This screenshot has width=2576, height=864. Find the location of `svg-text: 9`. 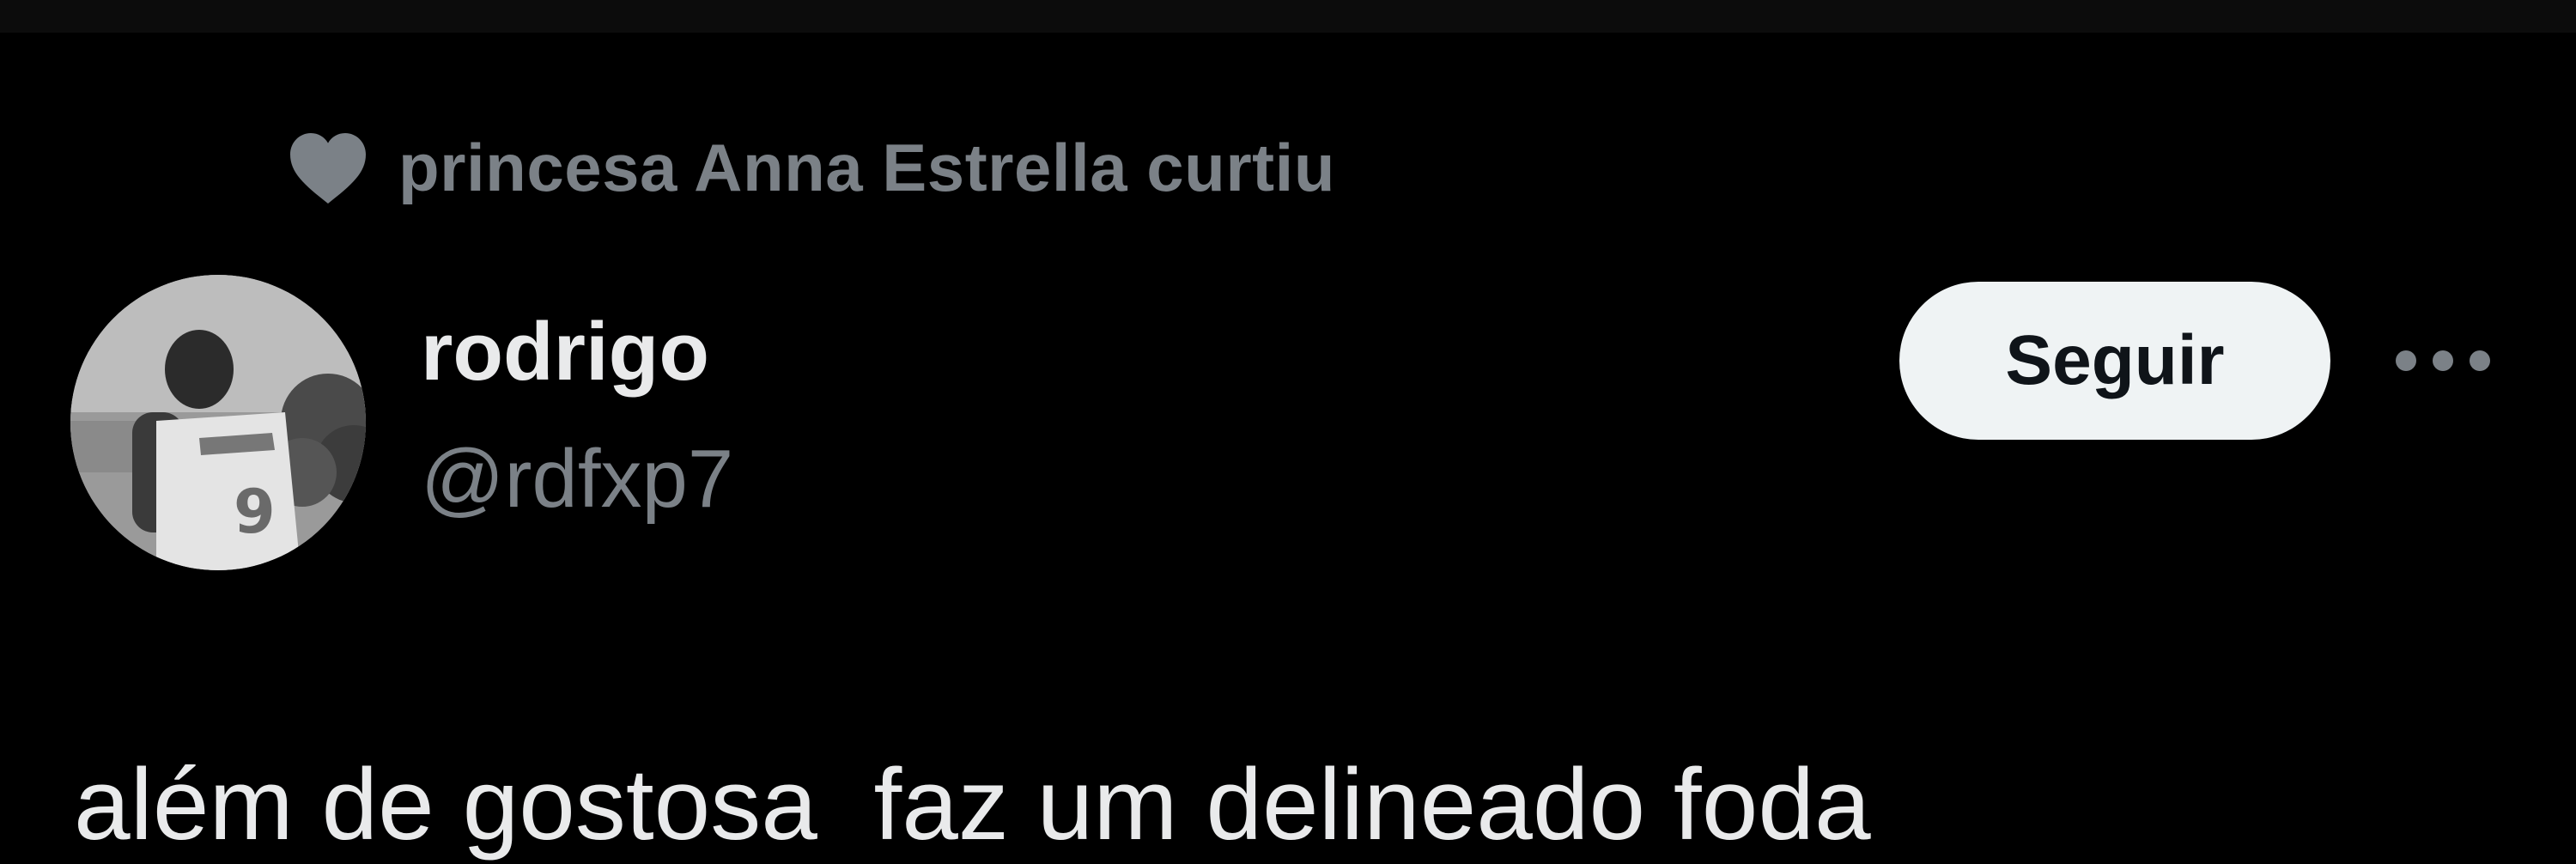

svg-text: 9 is located at coordinates (255, 512).